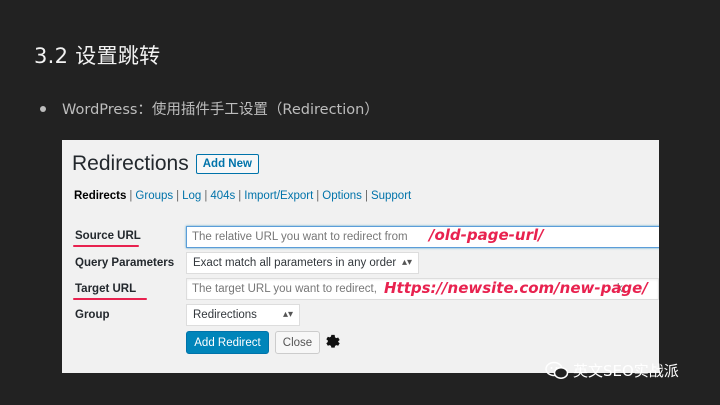 The height and width of the screenshot is (405, 720). I want to click on subnav-import-export: Import/Export, so click(278, 196).